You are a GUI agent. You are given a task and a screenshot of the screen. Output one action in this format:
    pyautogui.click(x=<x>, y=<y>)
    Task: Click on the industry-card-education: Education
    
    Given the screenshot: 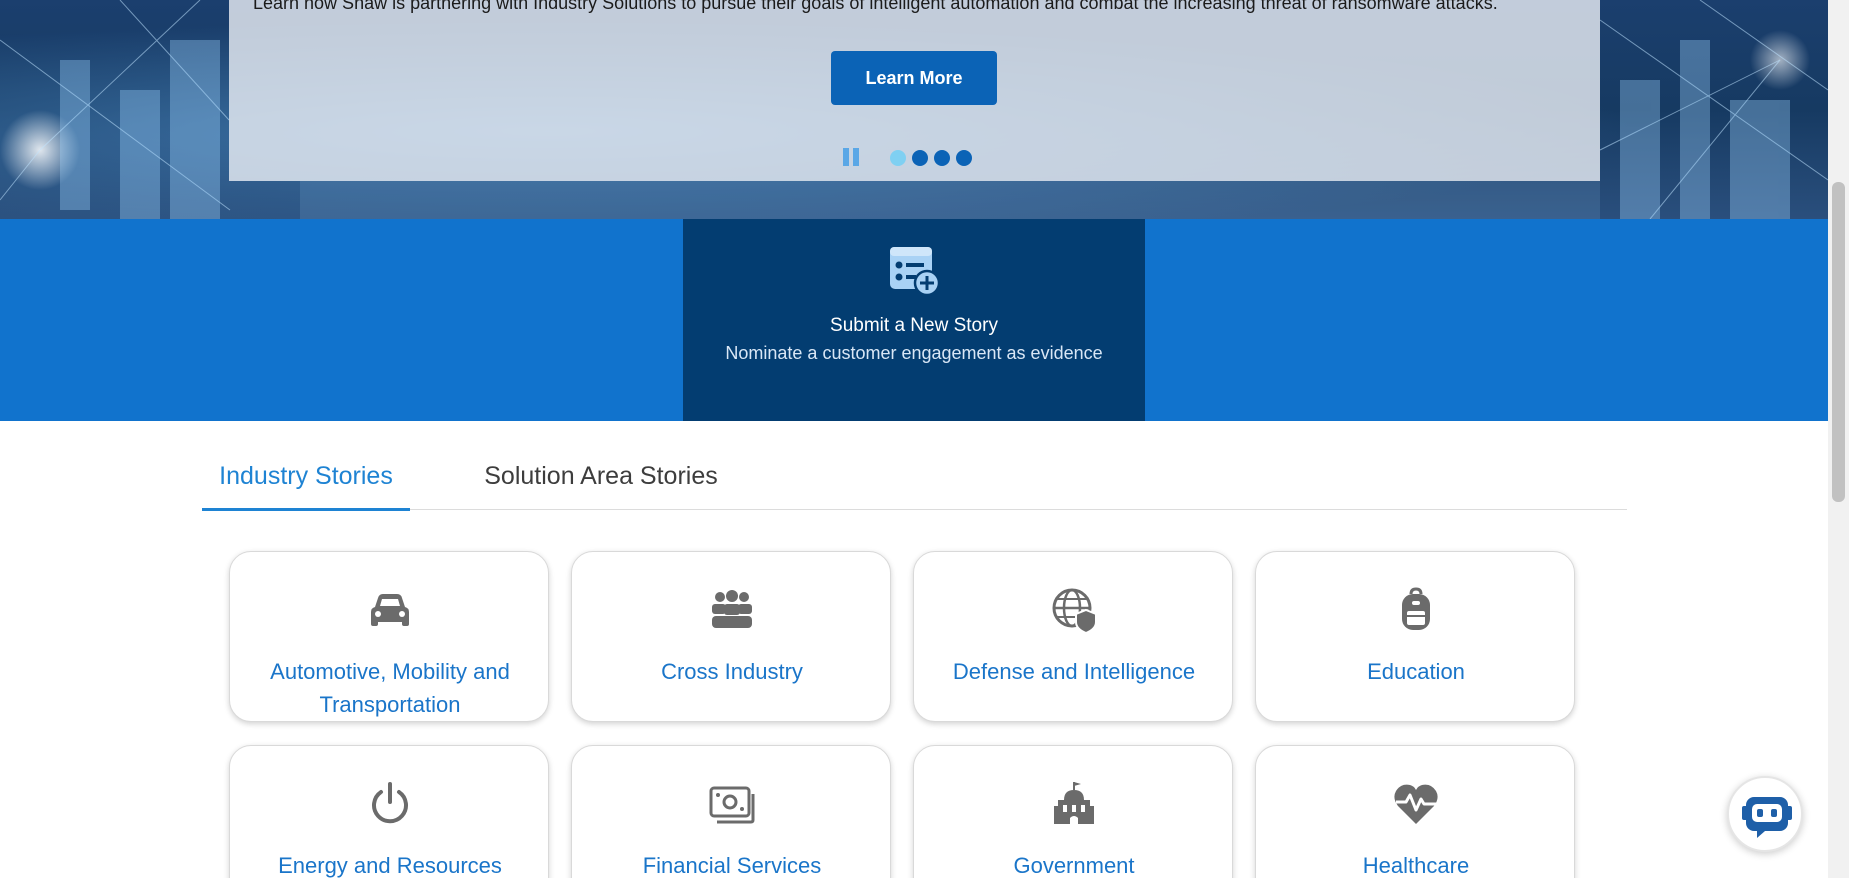 What is the action you would take?
    pyautogui.click(x=1415, y=636)
    